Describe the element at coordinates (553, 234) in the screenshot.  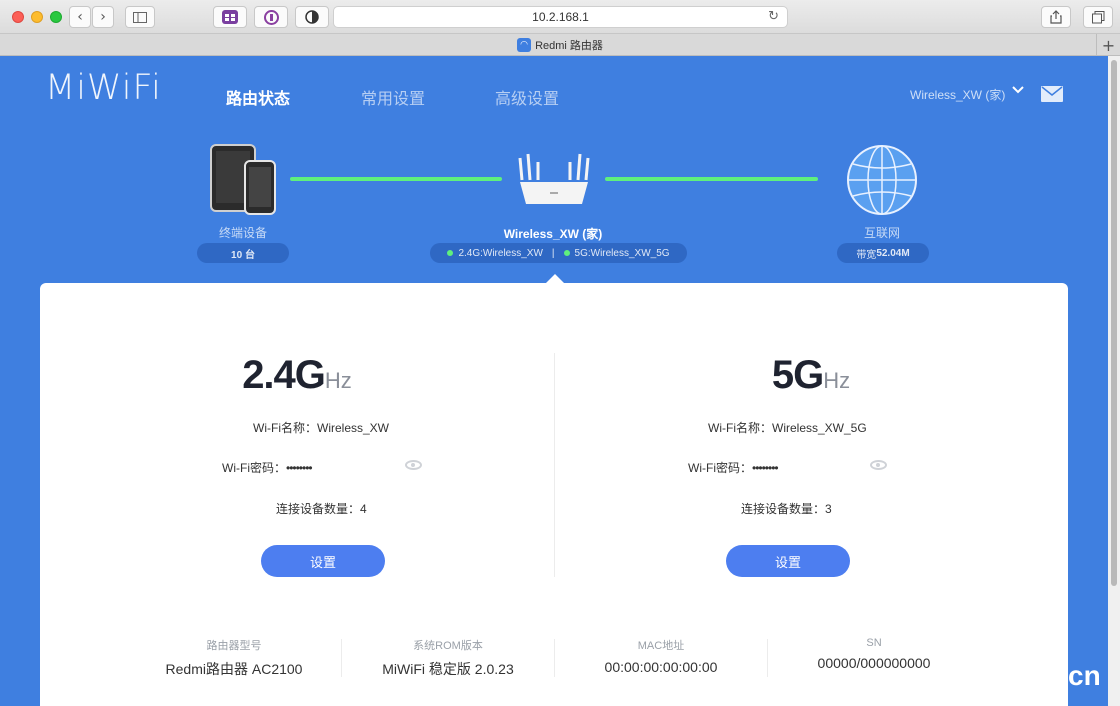
I see `router-name: Wireless_XW (家)` at that location.